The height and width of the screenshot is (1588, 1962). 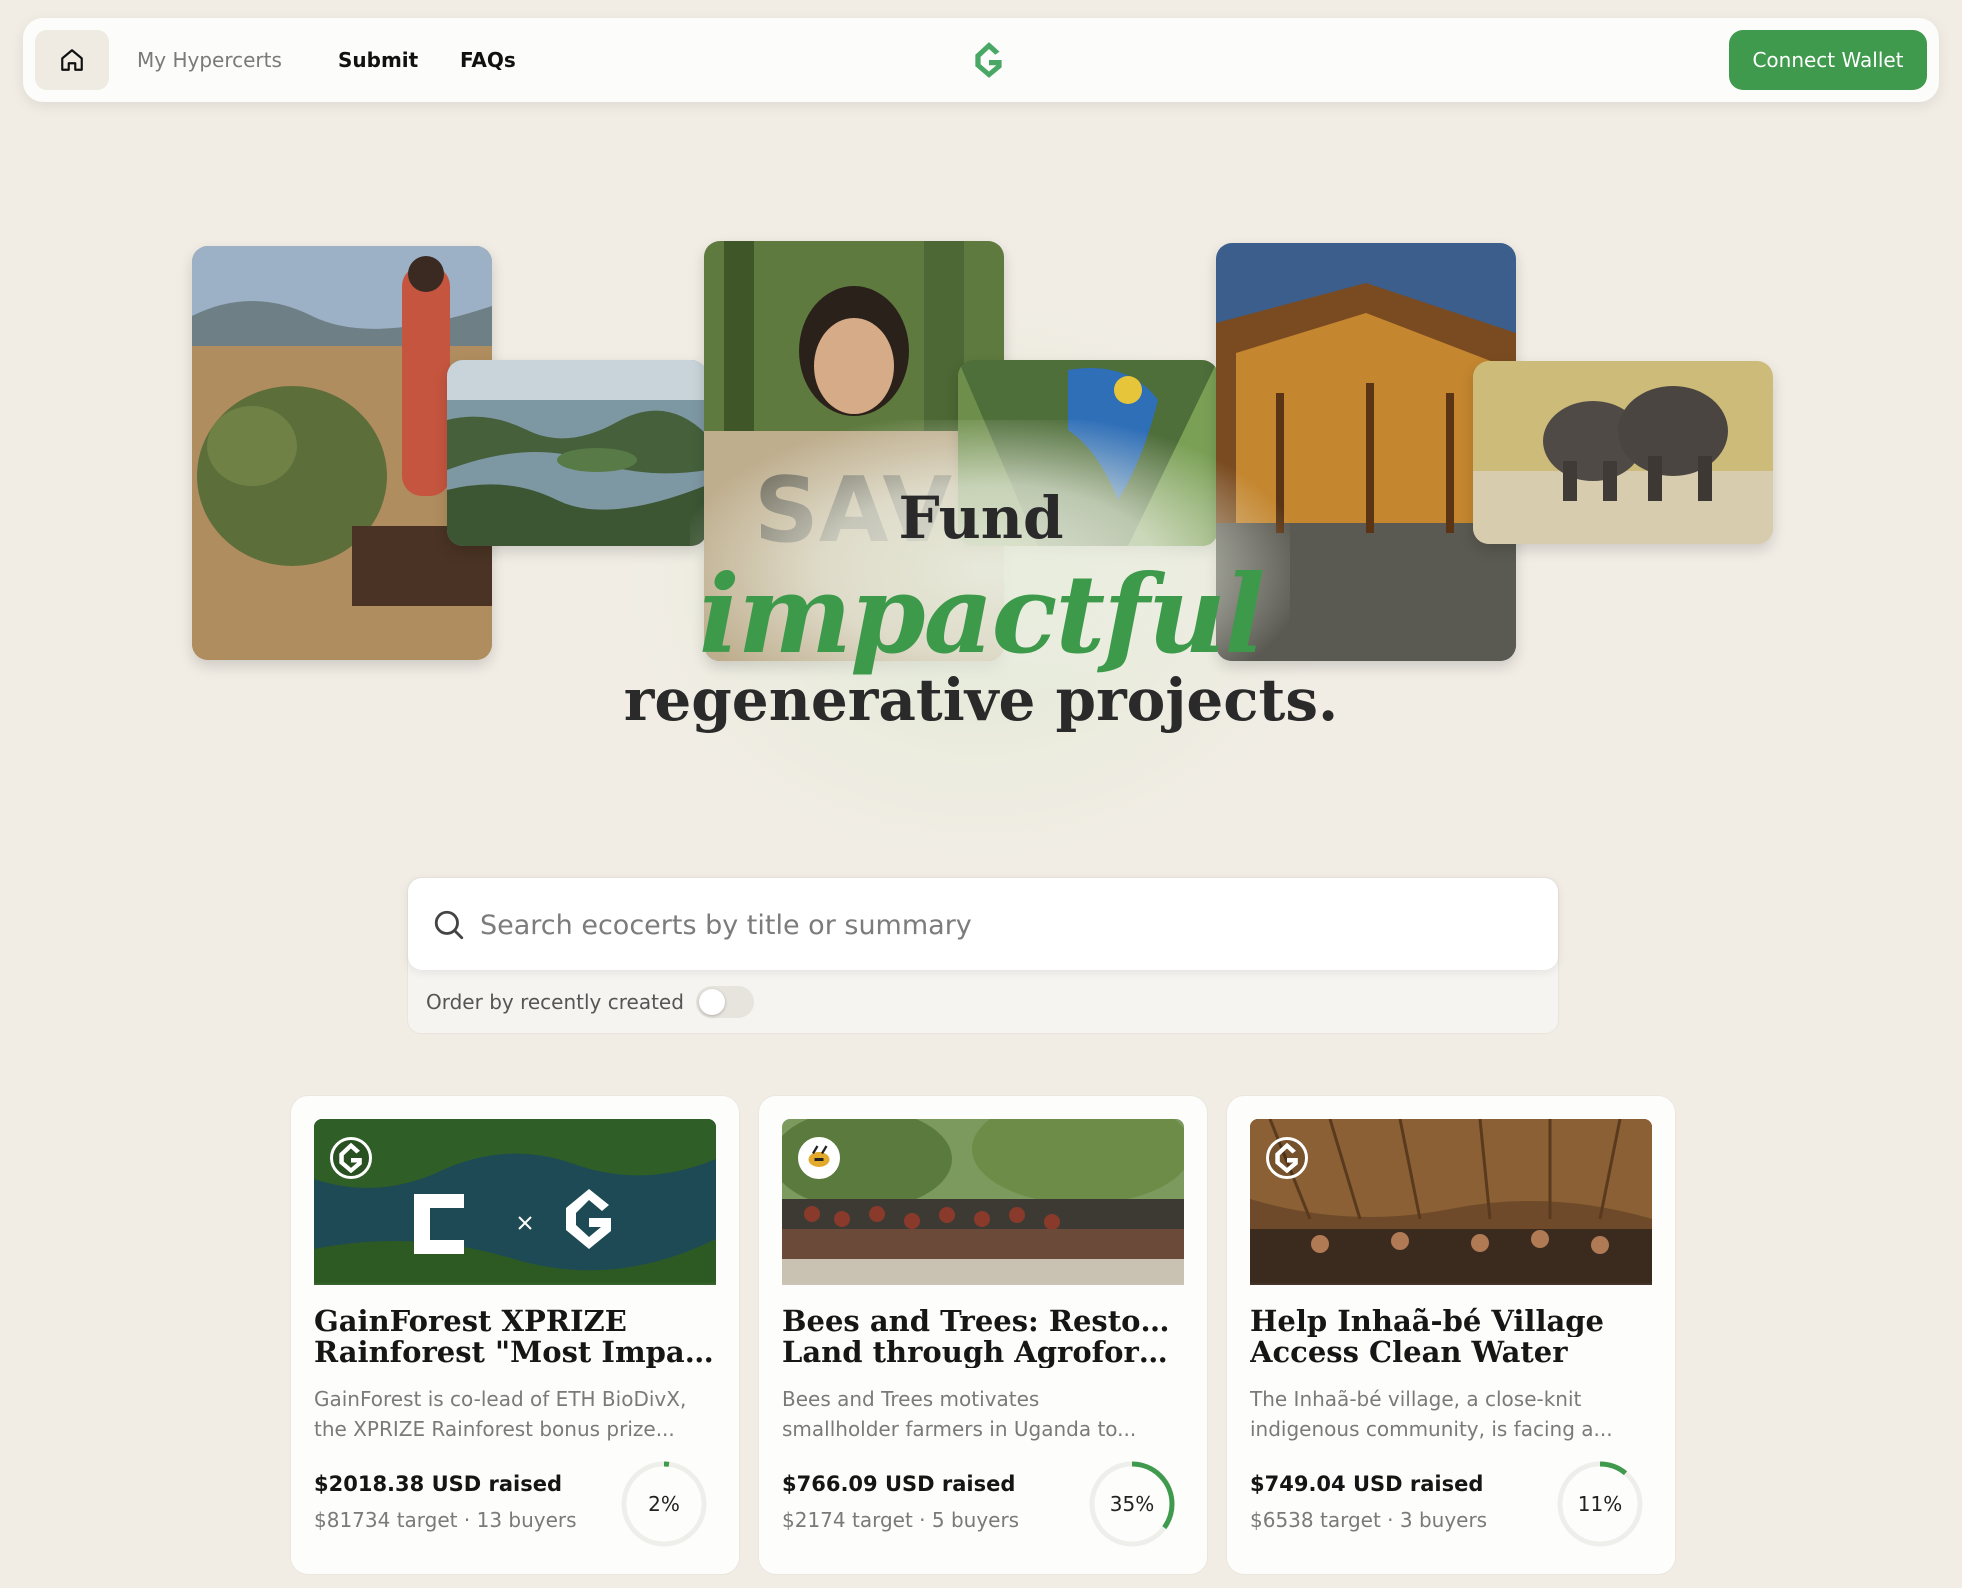 I want to click on search-box, so click(x=983, y=924).